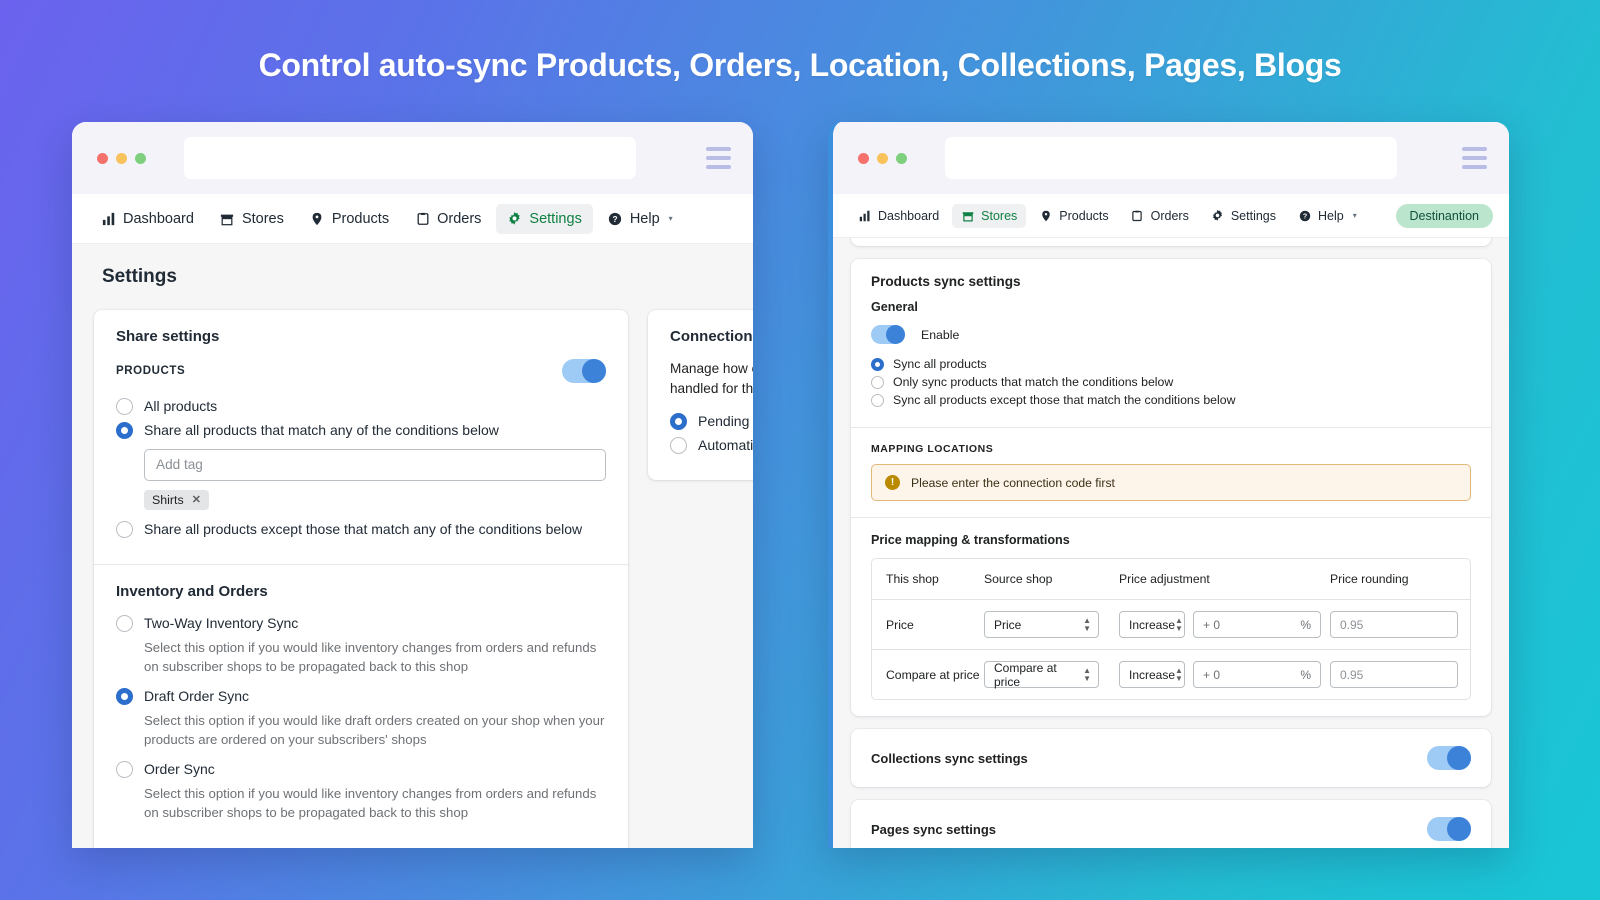  Describe the element at coordinates (1171, 364) in the screenshot. I see `radio-option-sync-all-products: Sync all products` at that location.